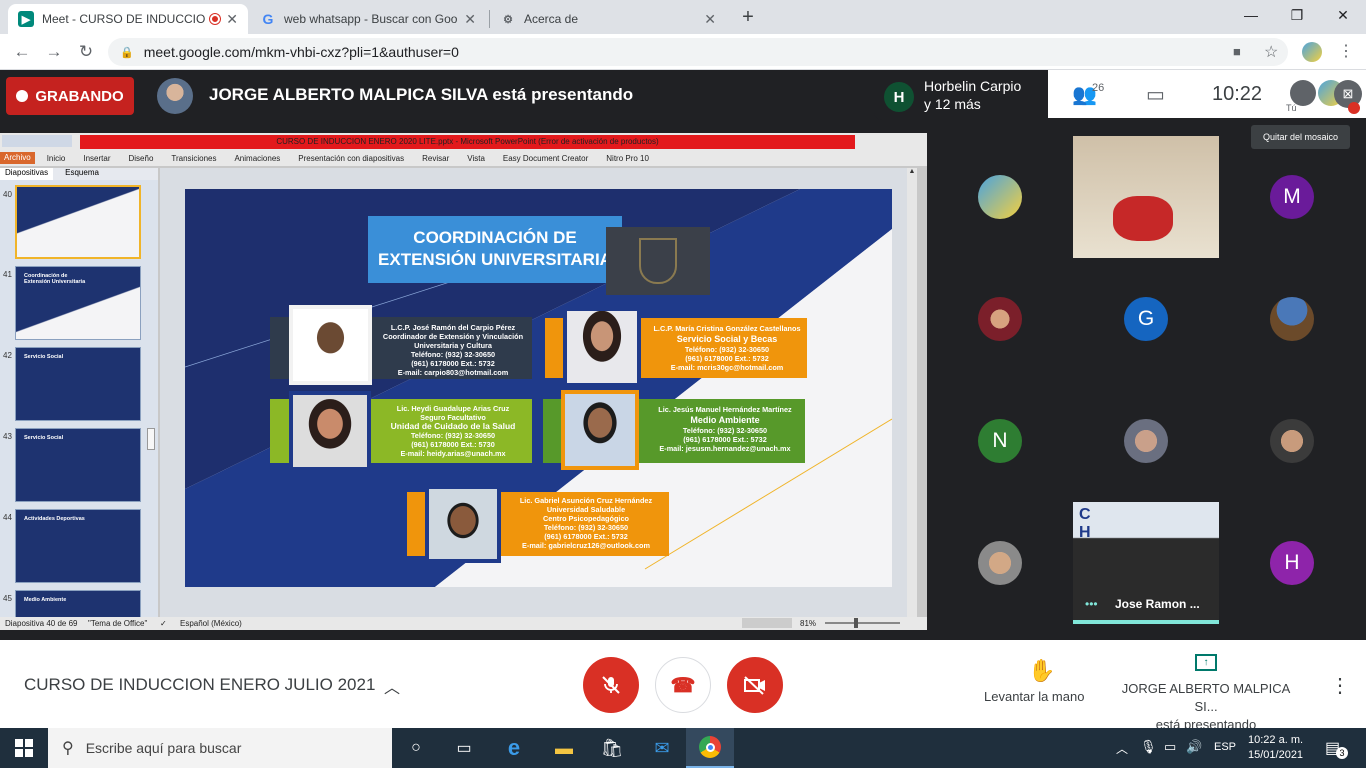  Describe the element at coordinates (551, 19) in the screenshot. I see `tab-title: Acerca de` at that location.